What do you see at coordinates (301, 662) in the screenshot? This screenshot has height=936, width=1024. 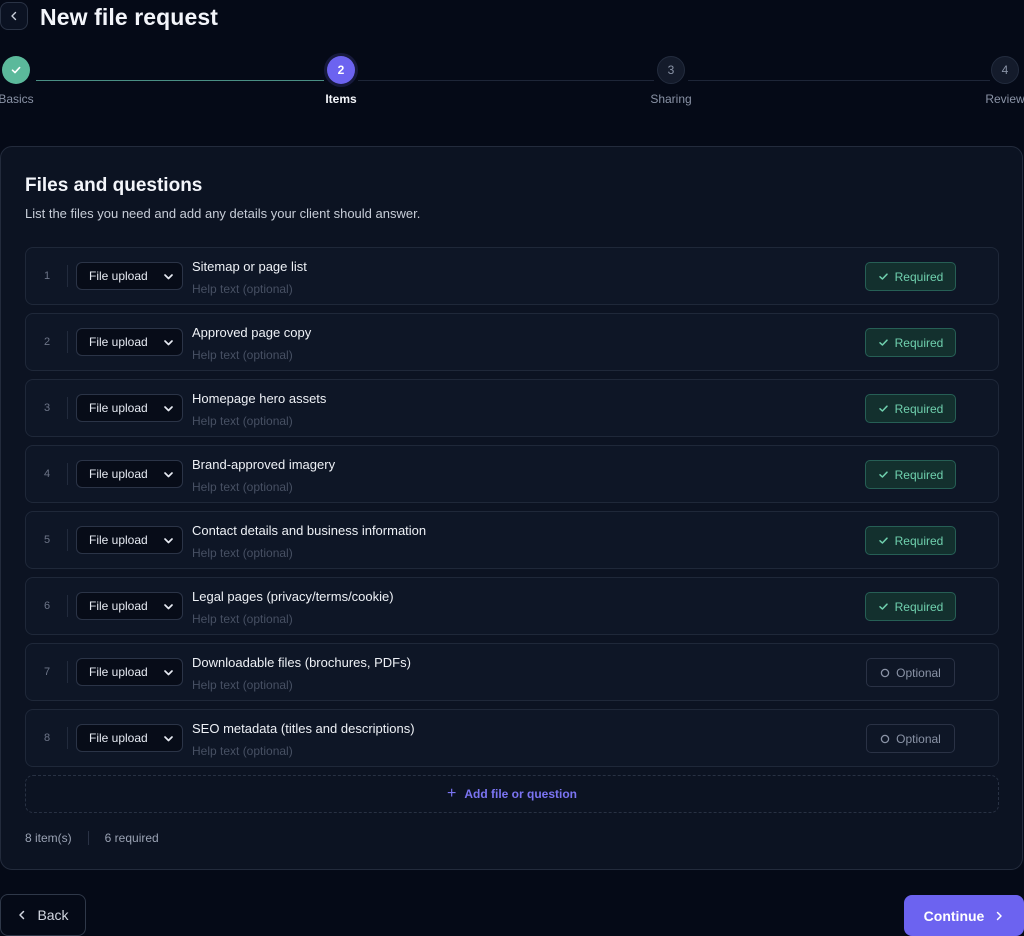 I see `item-title-input: Downloadable files (brochures, PDFs)` at bounding box center [301, 662].